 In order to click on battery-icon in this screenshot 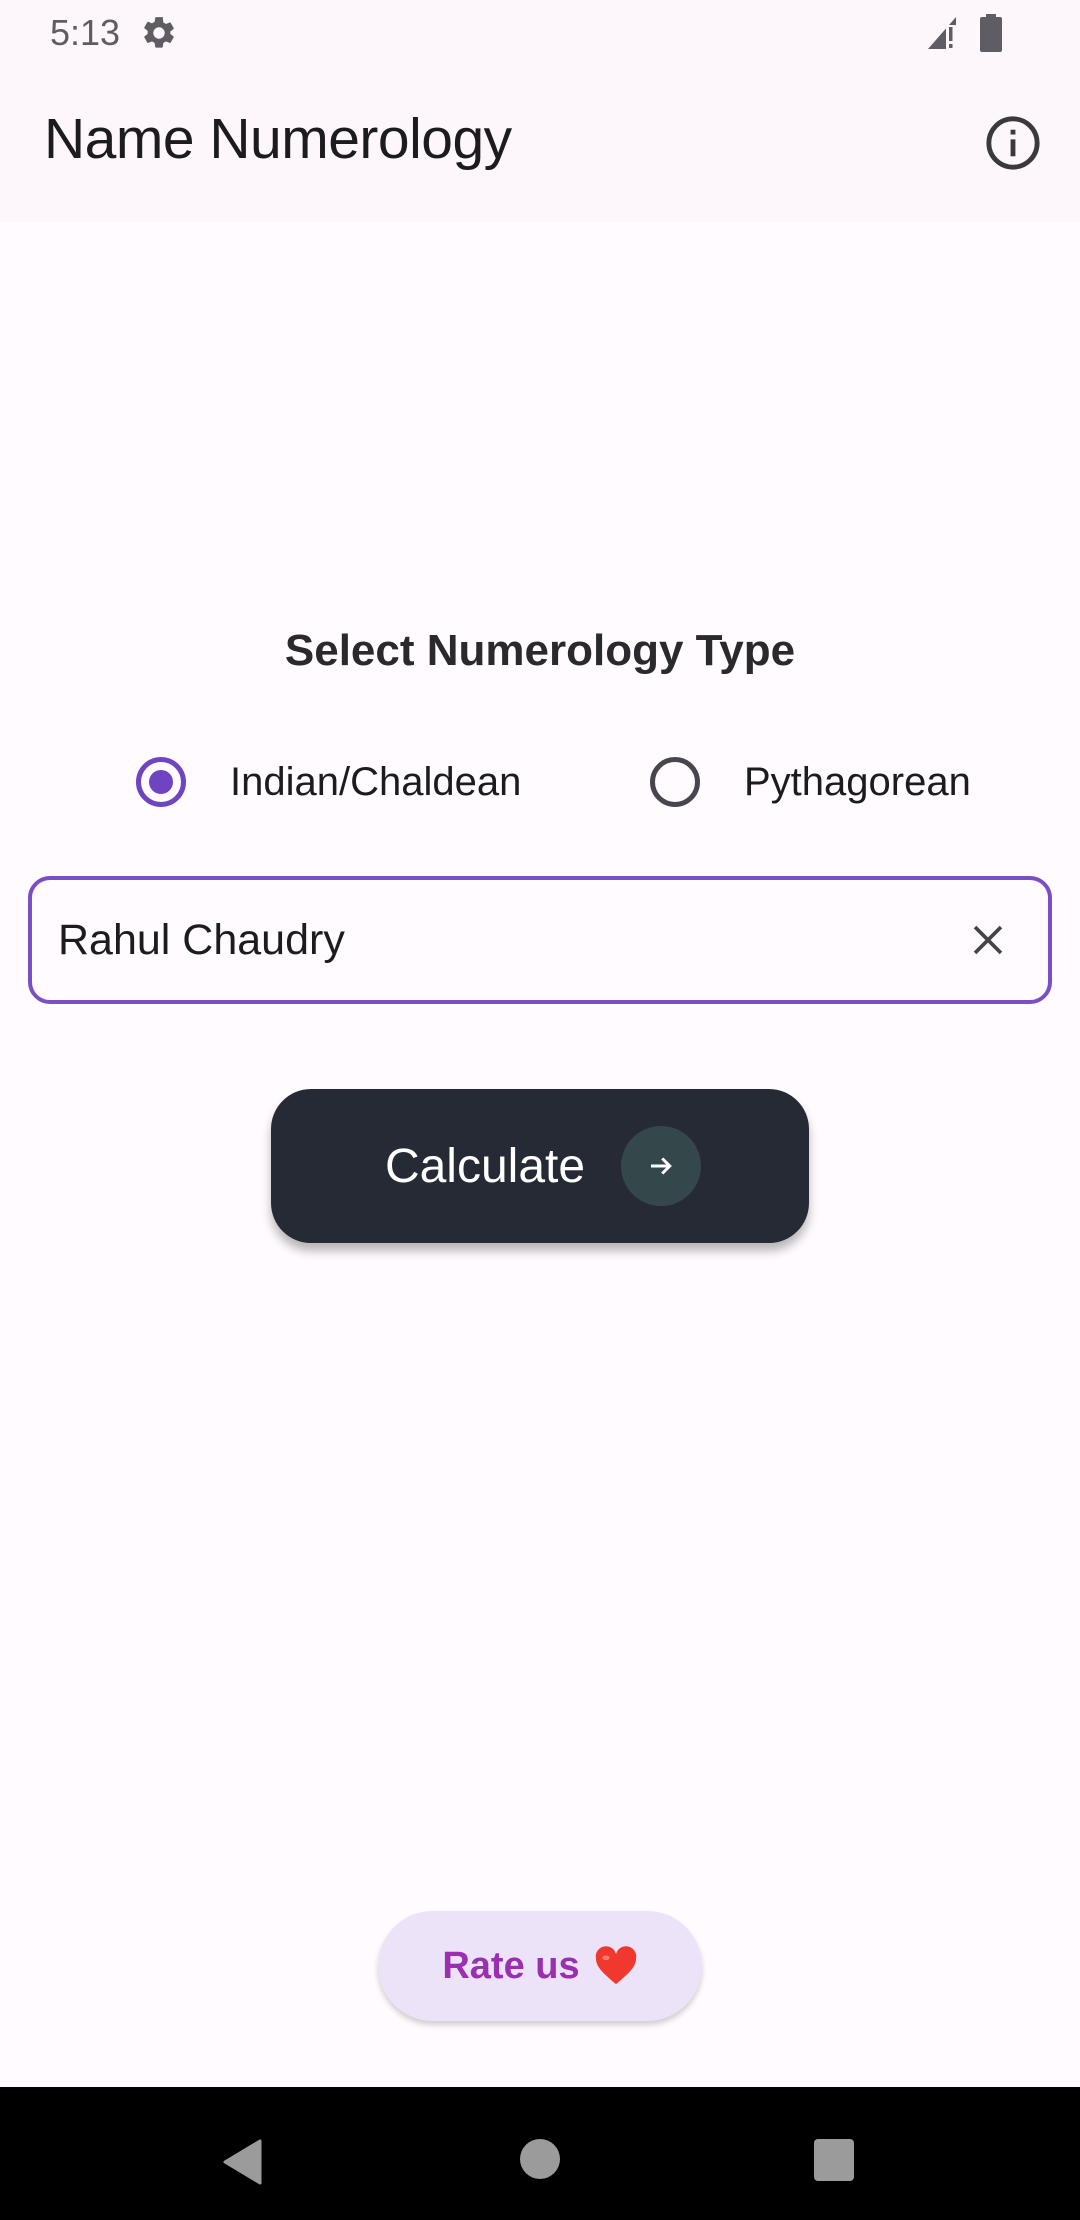, I will do `click(991, 33)`.